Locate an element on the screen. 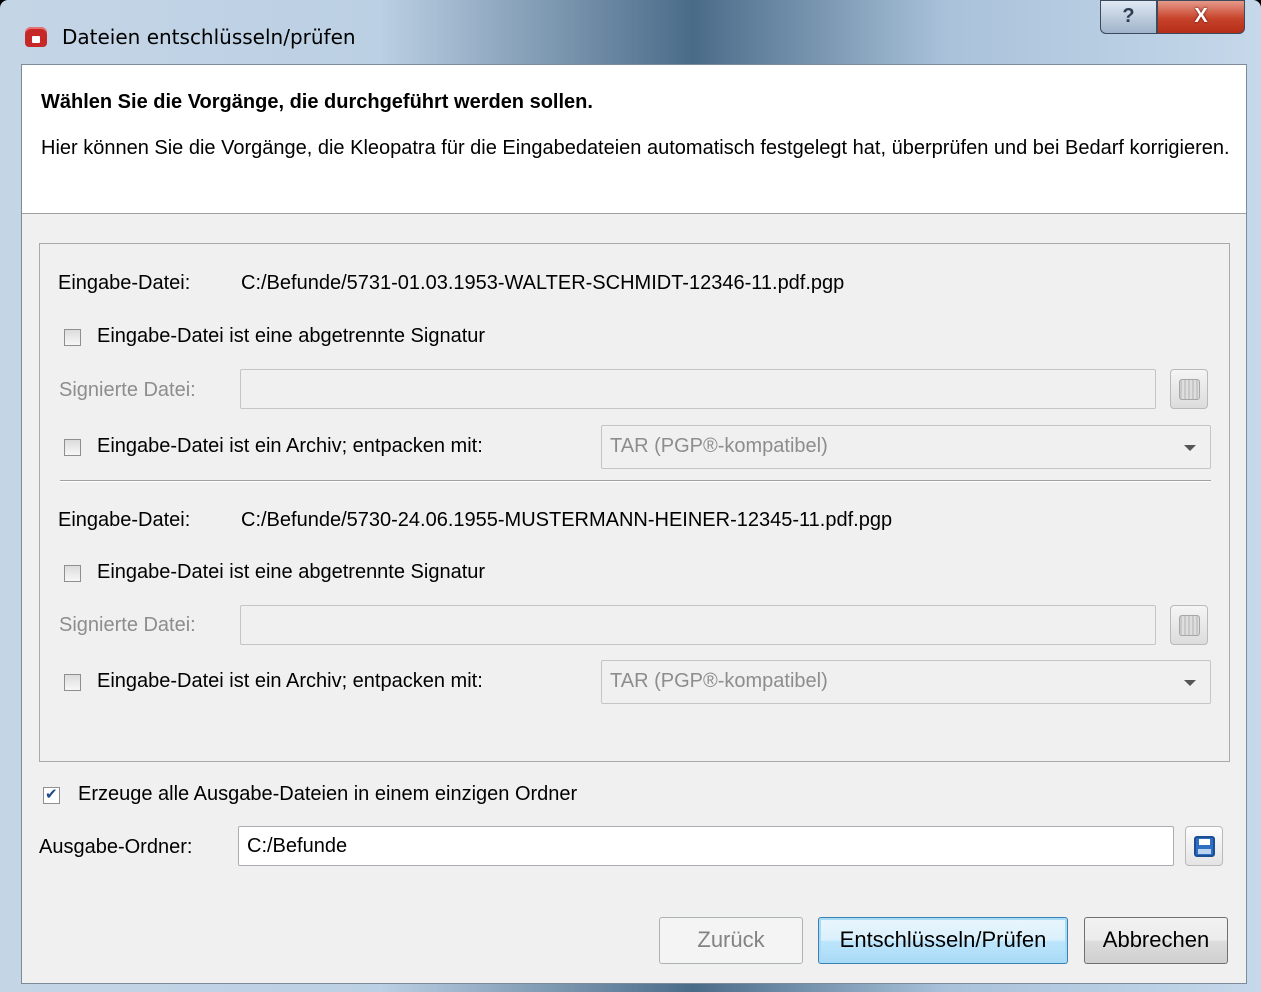 This screenshot has width=1261, height=992. browse-output-folder-button is located at coordinates (1204, 846).